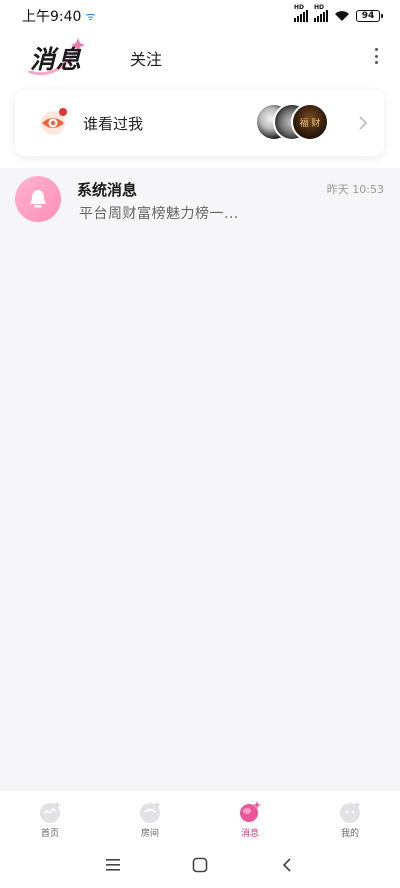 This screenshot has width=400, height=888. What do you see at coordinates (349, 834) in the screenshot?
I see `nav-label: 我的` at bounding box center [349, 834].